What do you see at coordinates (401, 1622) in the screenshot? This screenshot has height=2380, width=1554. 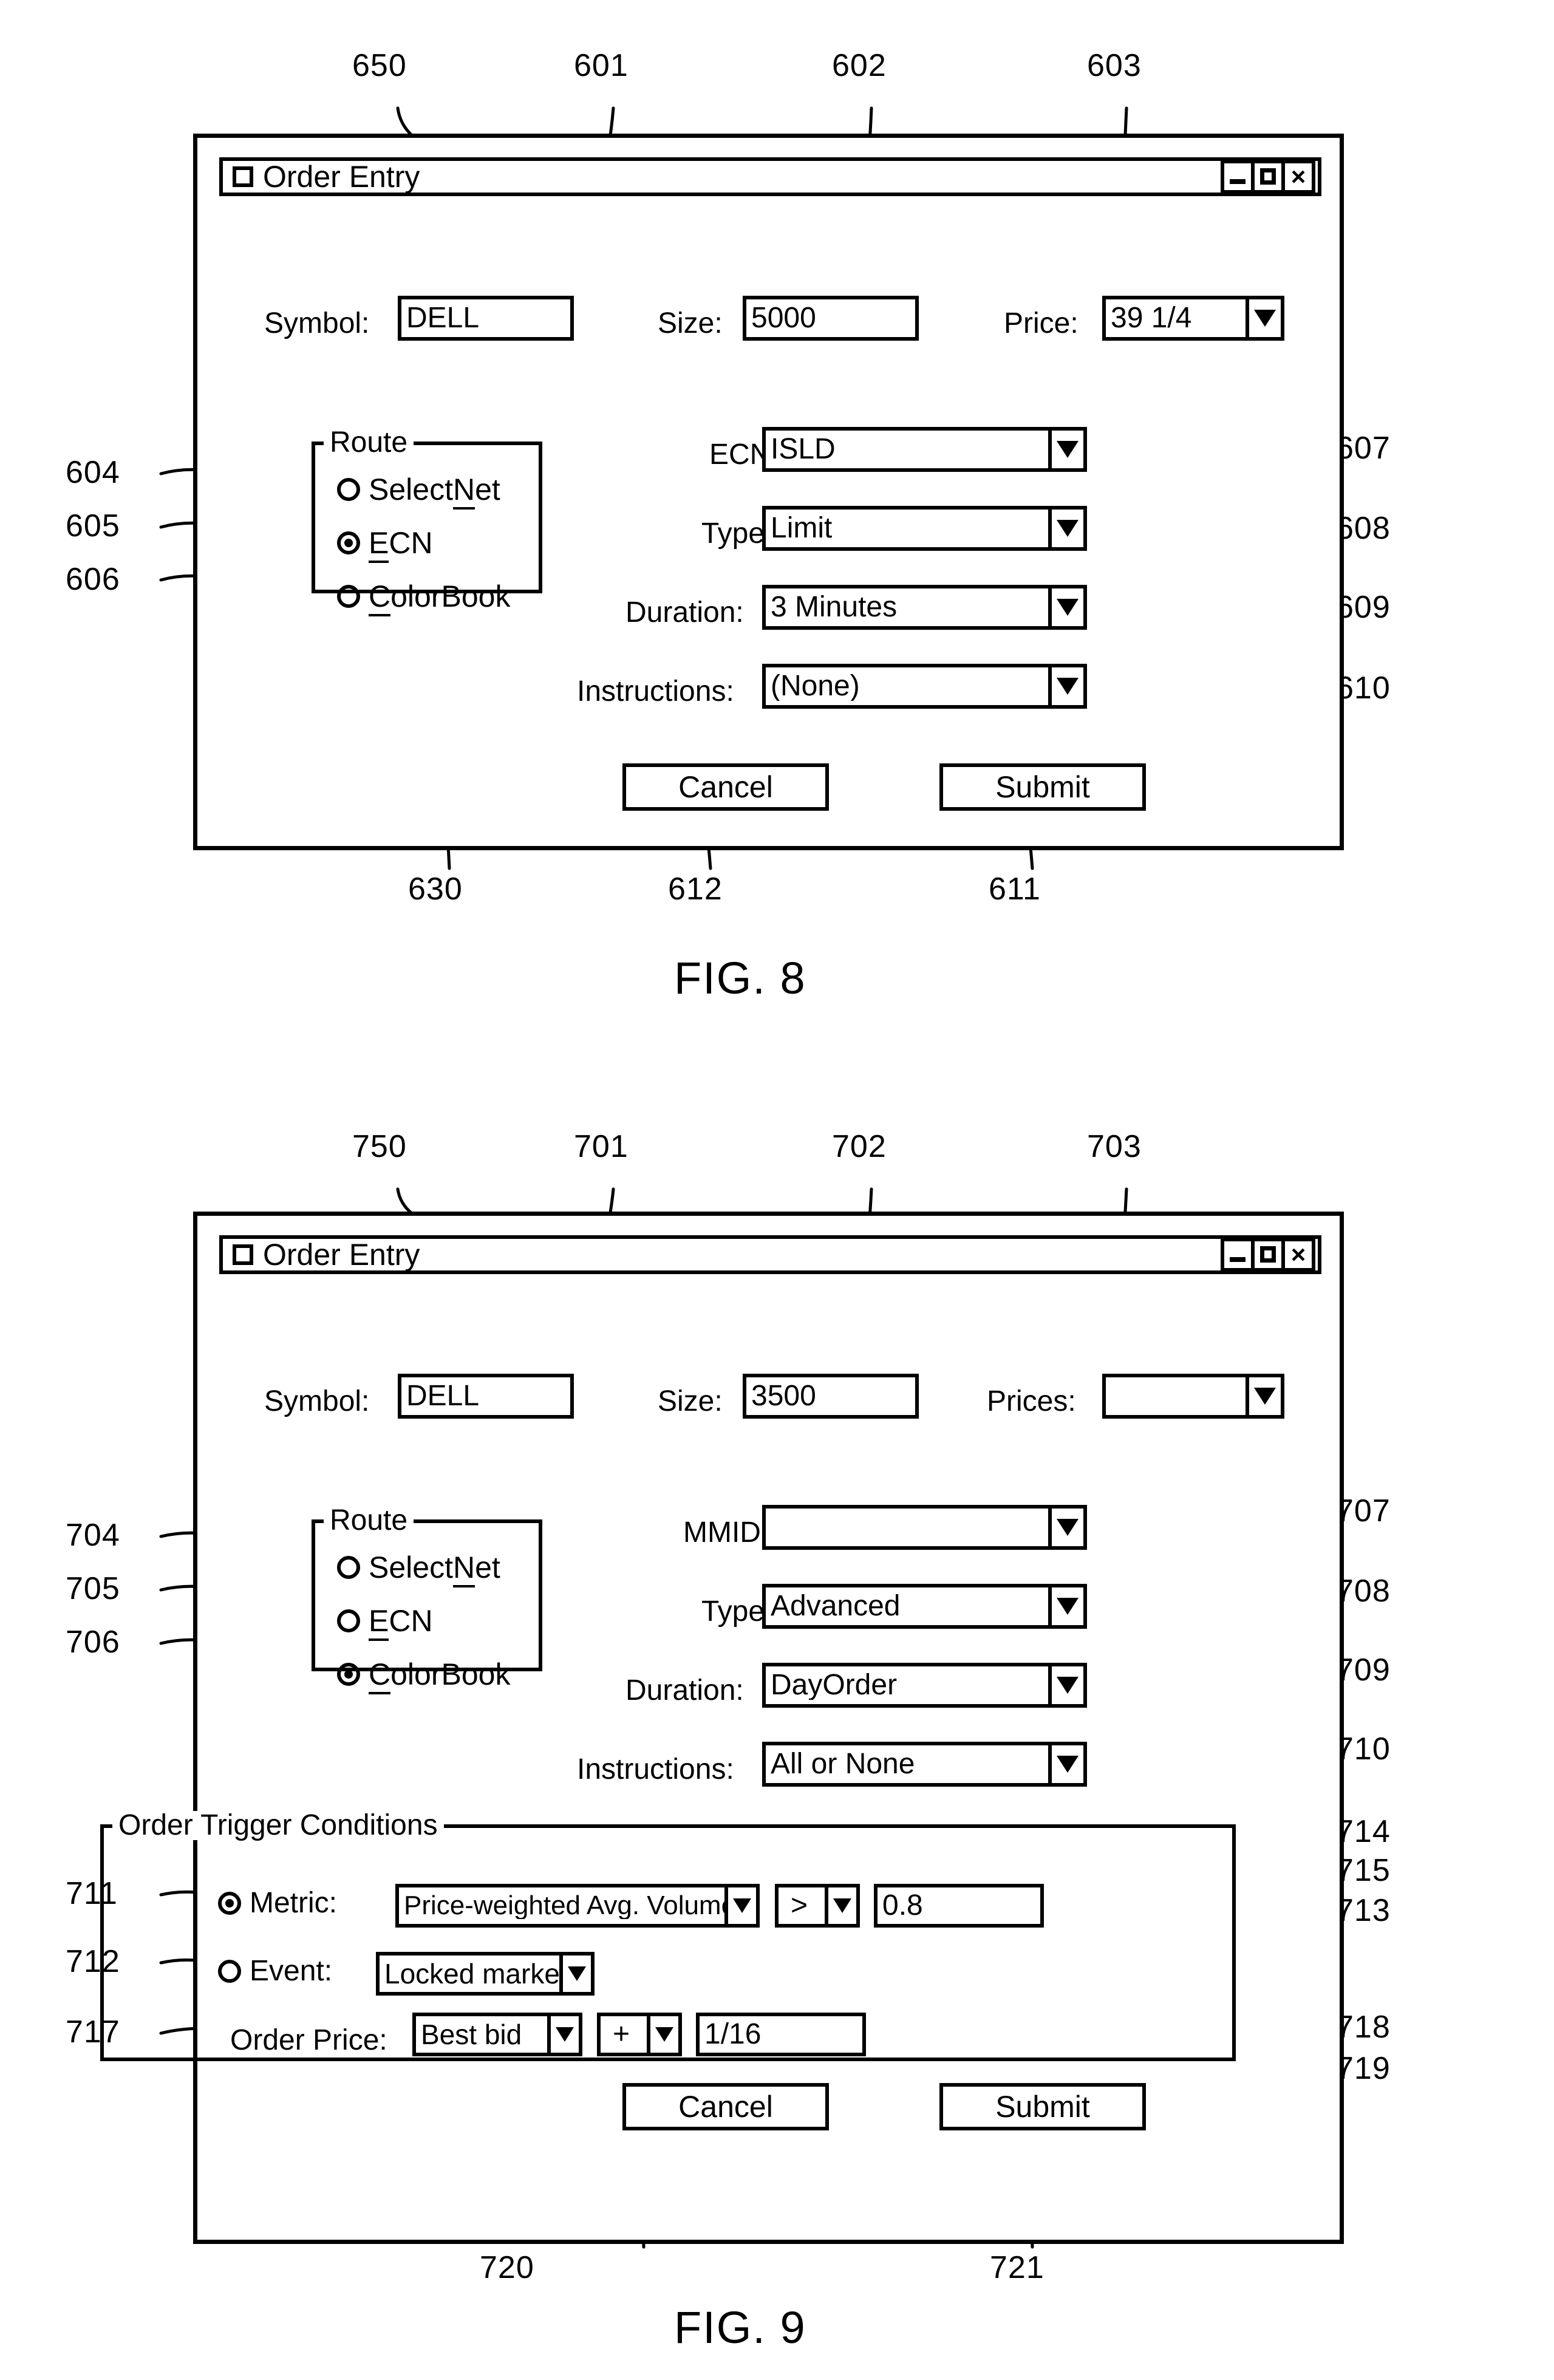 I see `radio-label-ecn: ECN` at bounding box center [401, 1622].